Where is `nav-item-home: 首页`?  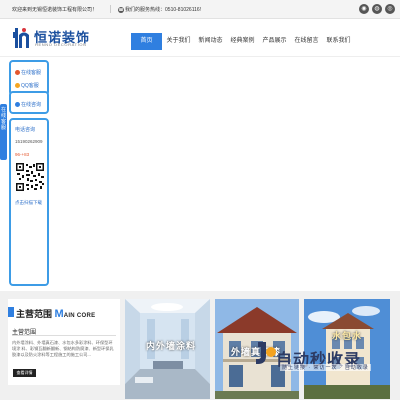 nav-item-home: 首页 is located at coordinates (146, 41).